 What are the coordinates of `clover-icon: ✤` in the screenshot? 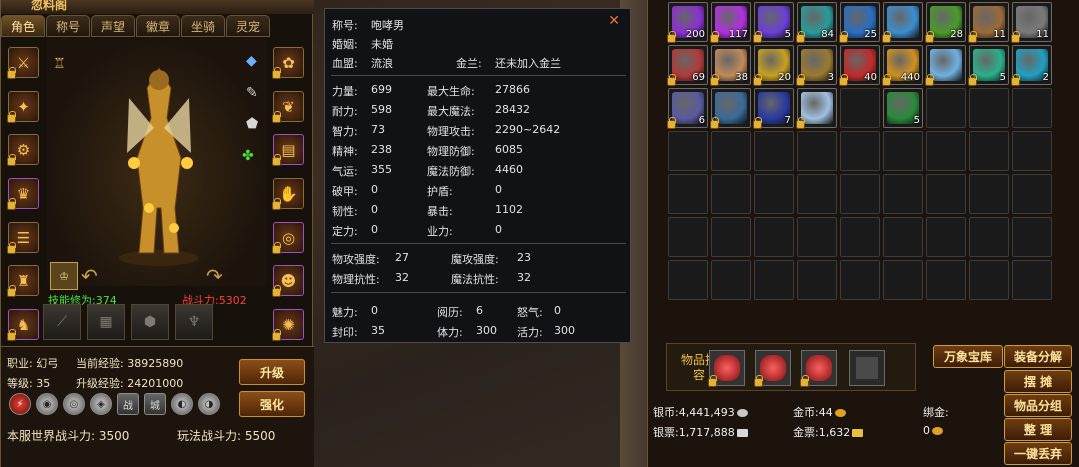 It's located at (248, 156).